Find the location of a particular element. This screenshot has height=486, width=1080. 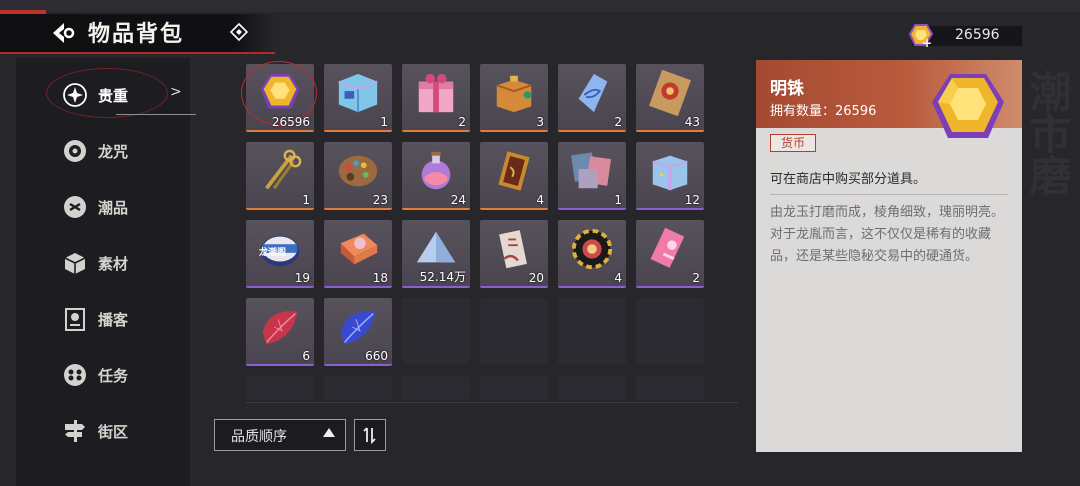

background-watermark: 潮市磨 is located at coordinates (1047, 133).